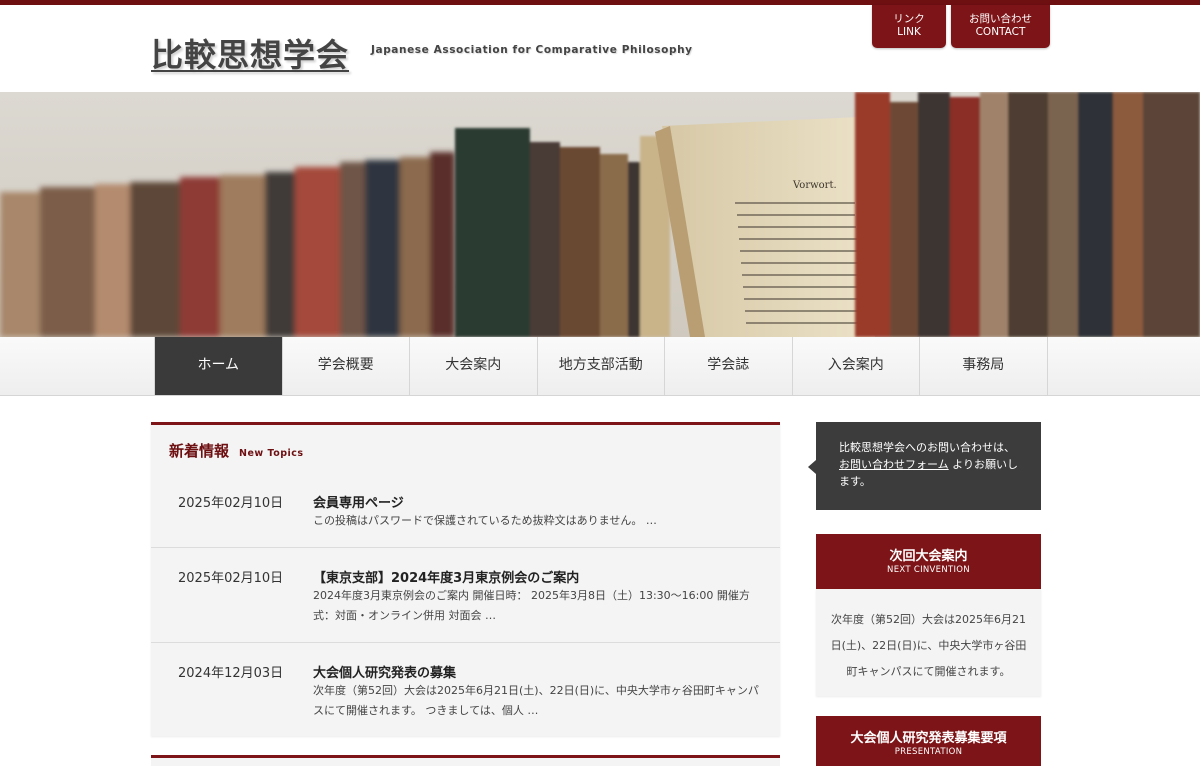  I want to click on nav-item-journal: 学会誌, so click(729, 366).